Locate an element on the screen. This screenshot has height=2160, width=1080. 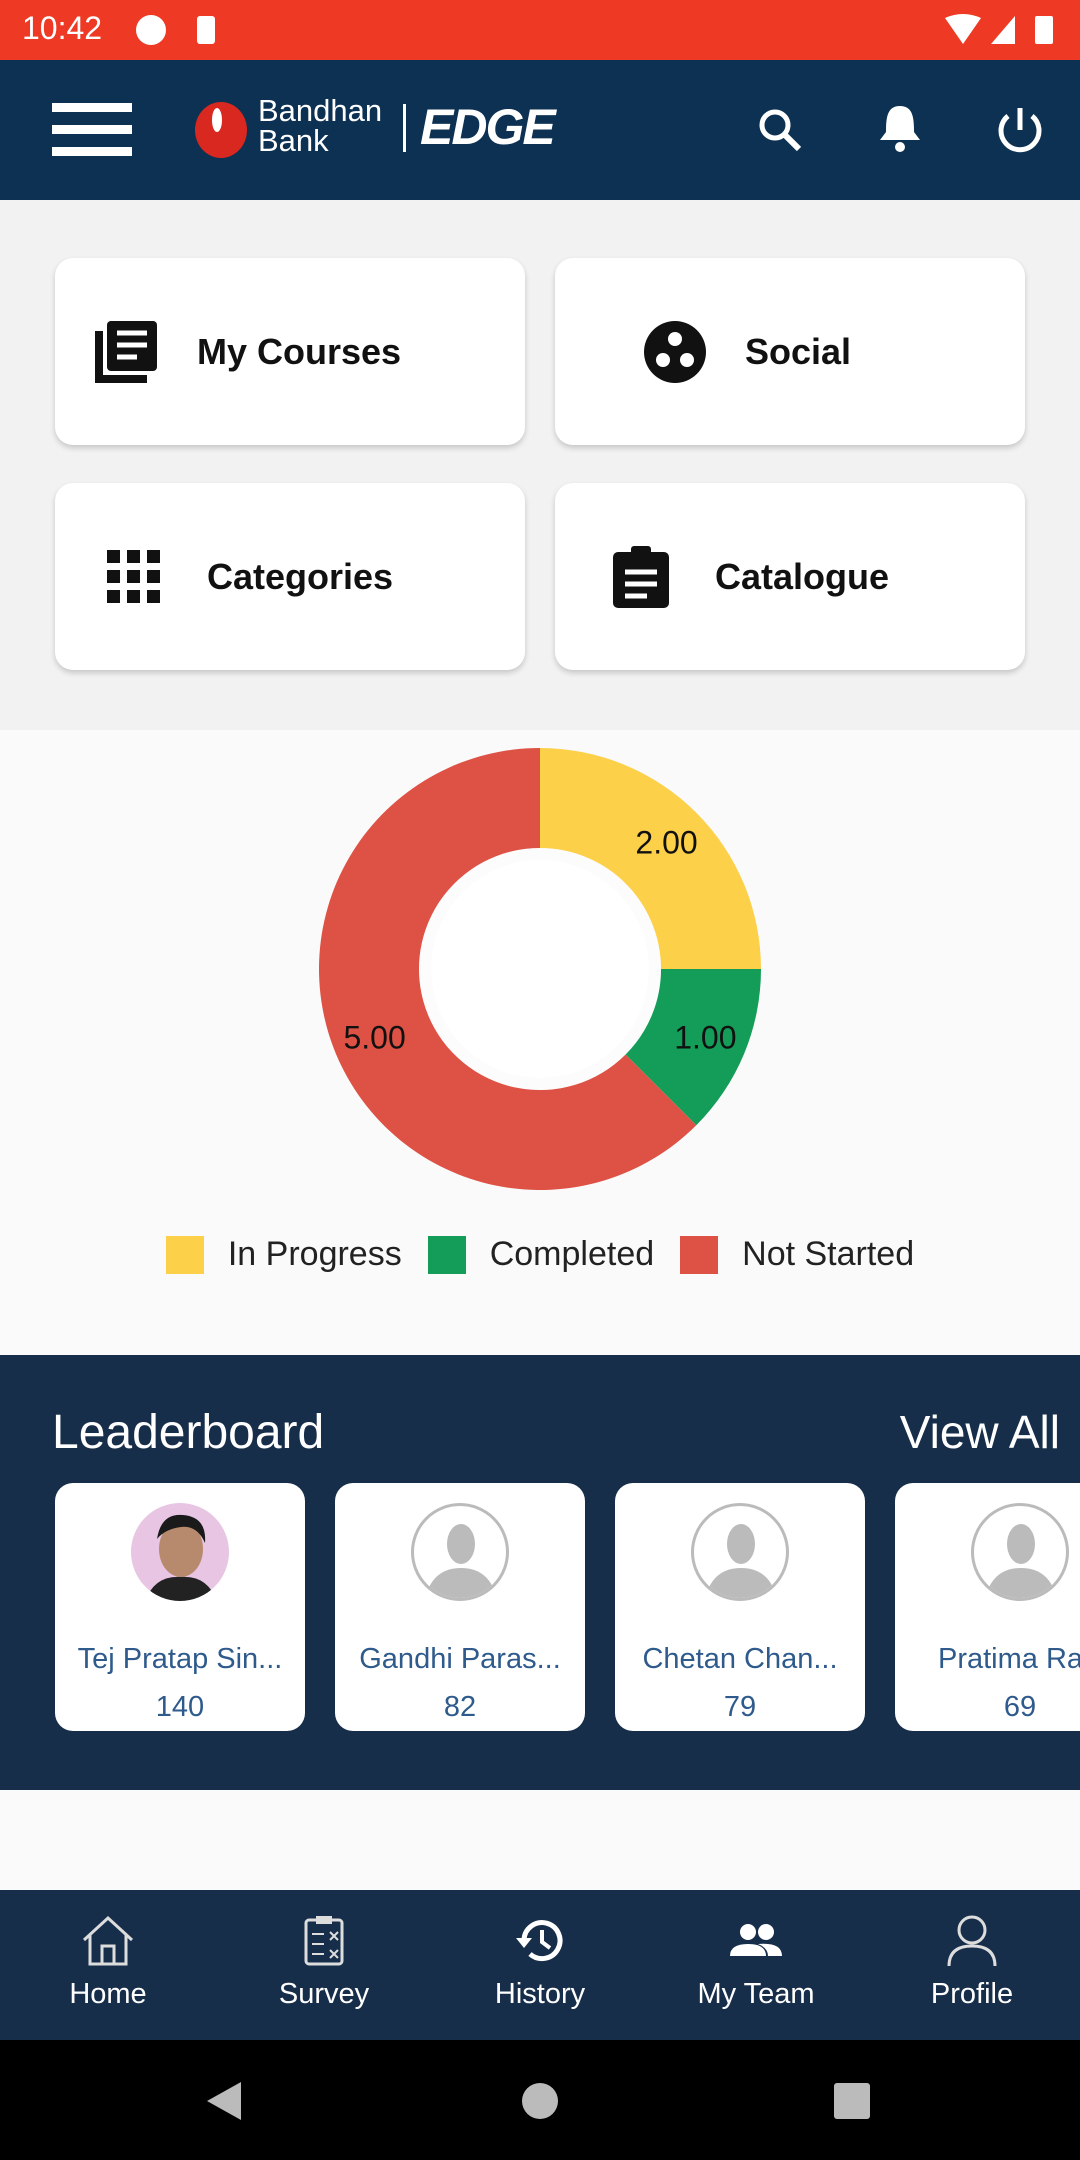
leader-score: 82 is located at coordinates (460, 1707).